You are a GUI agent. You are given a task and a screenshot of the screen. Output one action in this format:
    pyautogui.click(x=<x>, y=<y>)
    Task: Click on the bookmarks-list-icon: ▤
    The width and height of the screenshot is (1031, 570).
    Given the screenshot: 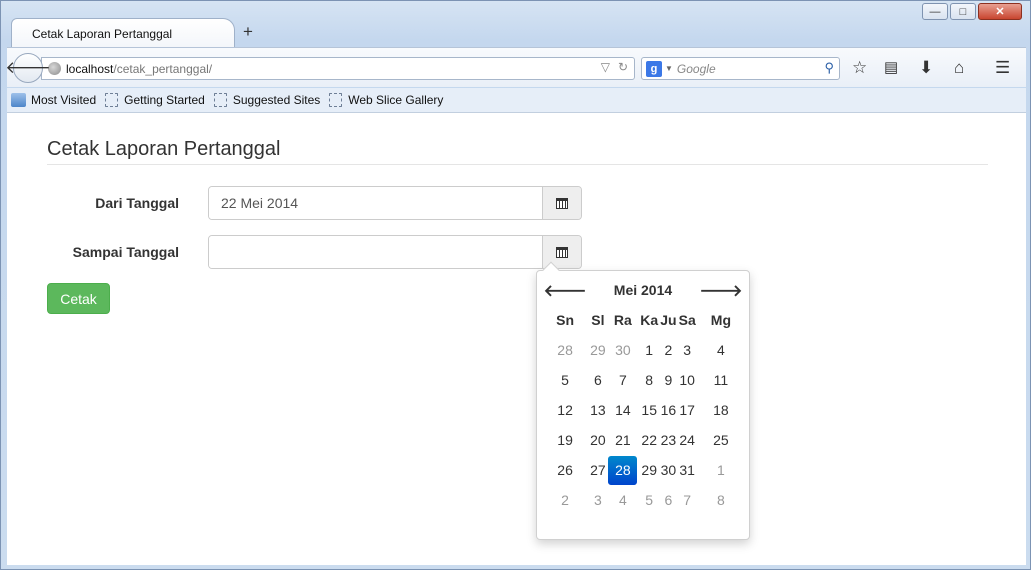 What is the action you would take?
    pyautogui.click(x=891, y=68)
    